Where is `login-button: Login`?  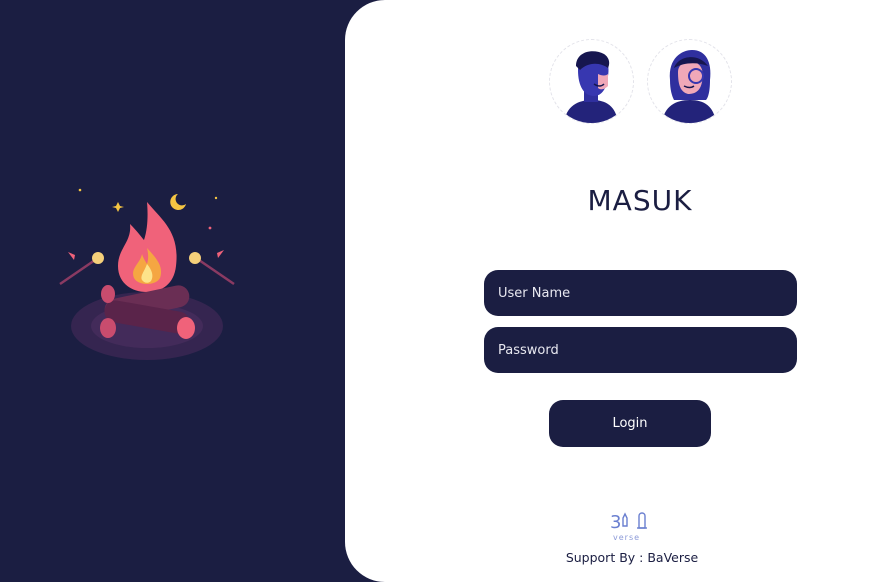
login-button: Login is located at coordinates (630, 423).